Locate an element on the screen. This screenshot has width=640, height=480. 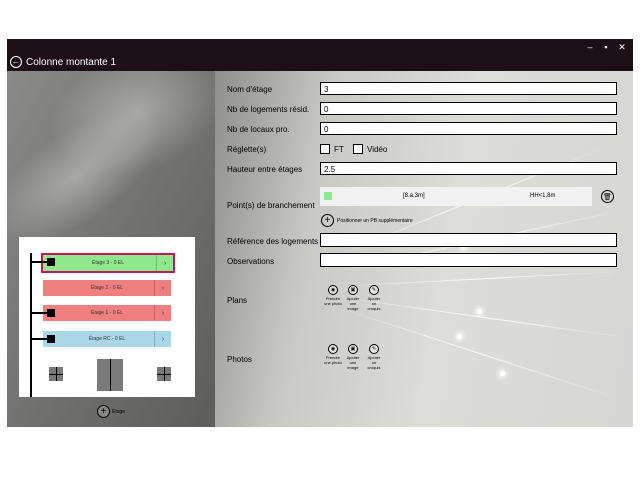
plans-label: Plans is located at coordinates (237, 300).